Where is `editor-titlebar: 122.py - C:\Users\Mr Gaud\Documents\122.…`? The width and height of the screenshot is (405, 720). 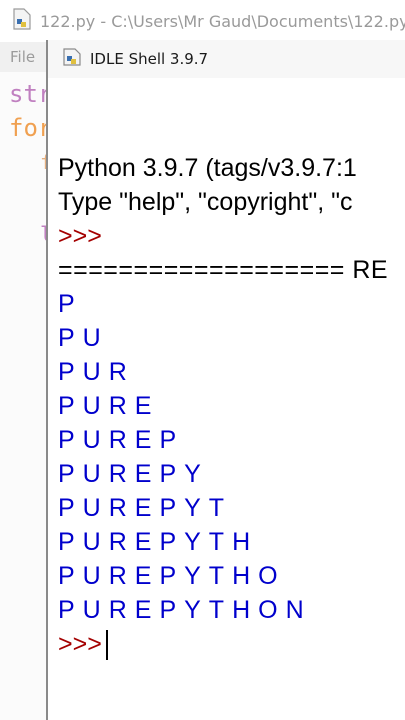
editor-titlebar: 122.py - C:\Users\Mr Gaud\Documents\122.… is located at coordinates (202, 21).